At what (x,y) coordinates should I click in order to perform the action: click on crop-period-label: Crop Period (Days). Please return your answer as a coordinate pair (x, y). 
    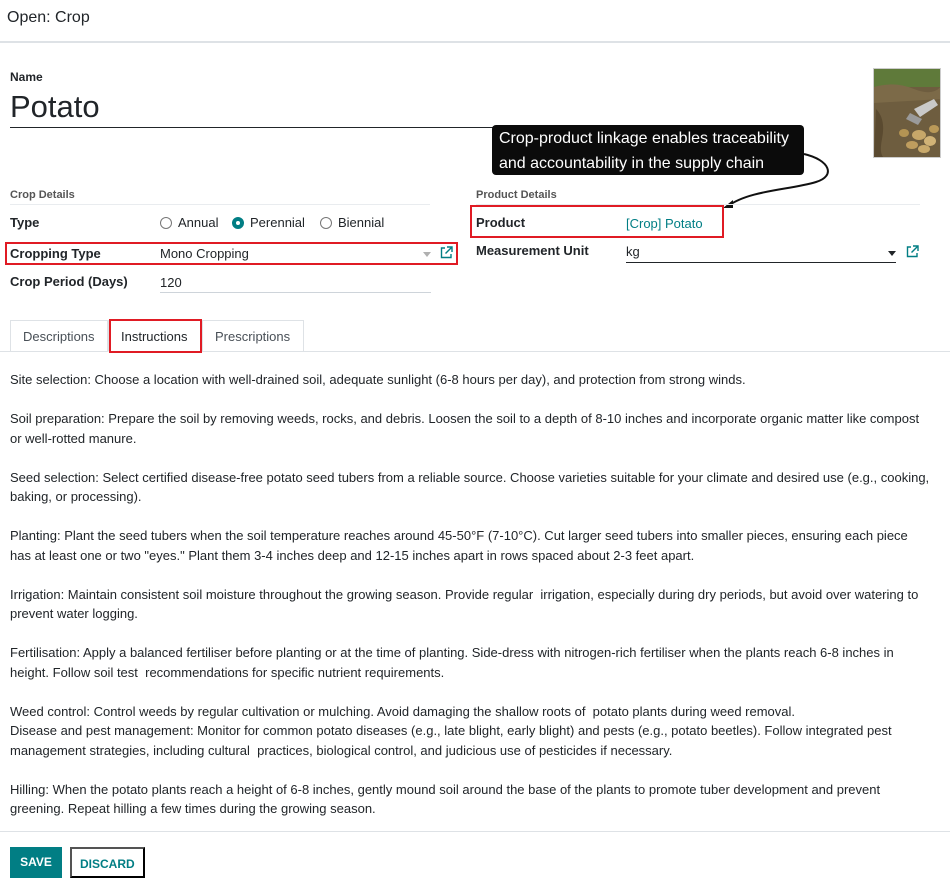
    Looking at the image, I should click on (69, 281).